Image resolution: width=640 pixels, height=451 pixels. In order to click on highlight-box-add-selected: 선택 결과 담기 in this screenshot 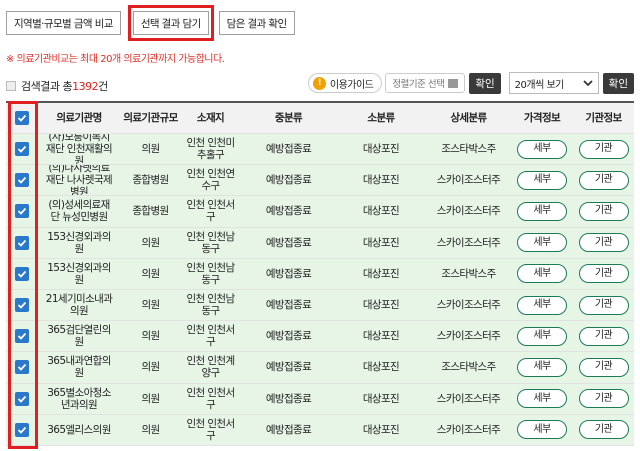, I will do `click(170, 23)`.